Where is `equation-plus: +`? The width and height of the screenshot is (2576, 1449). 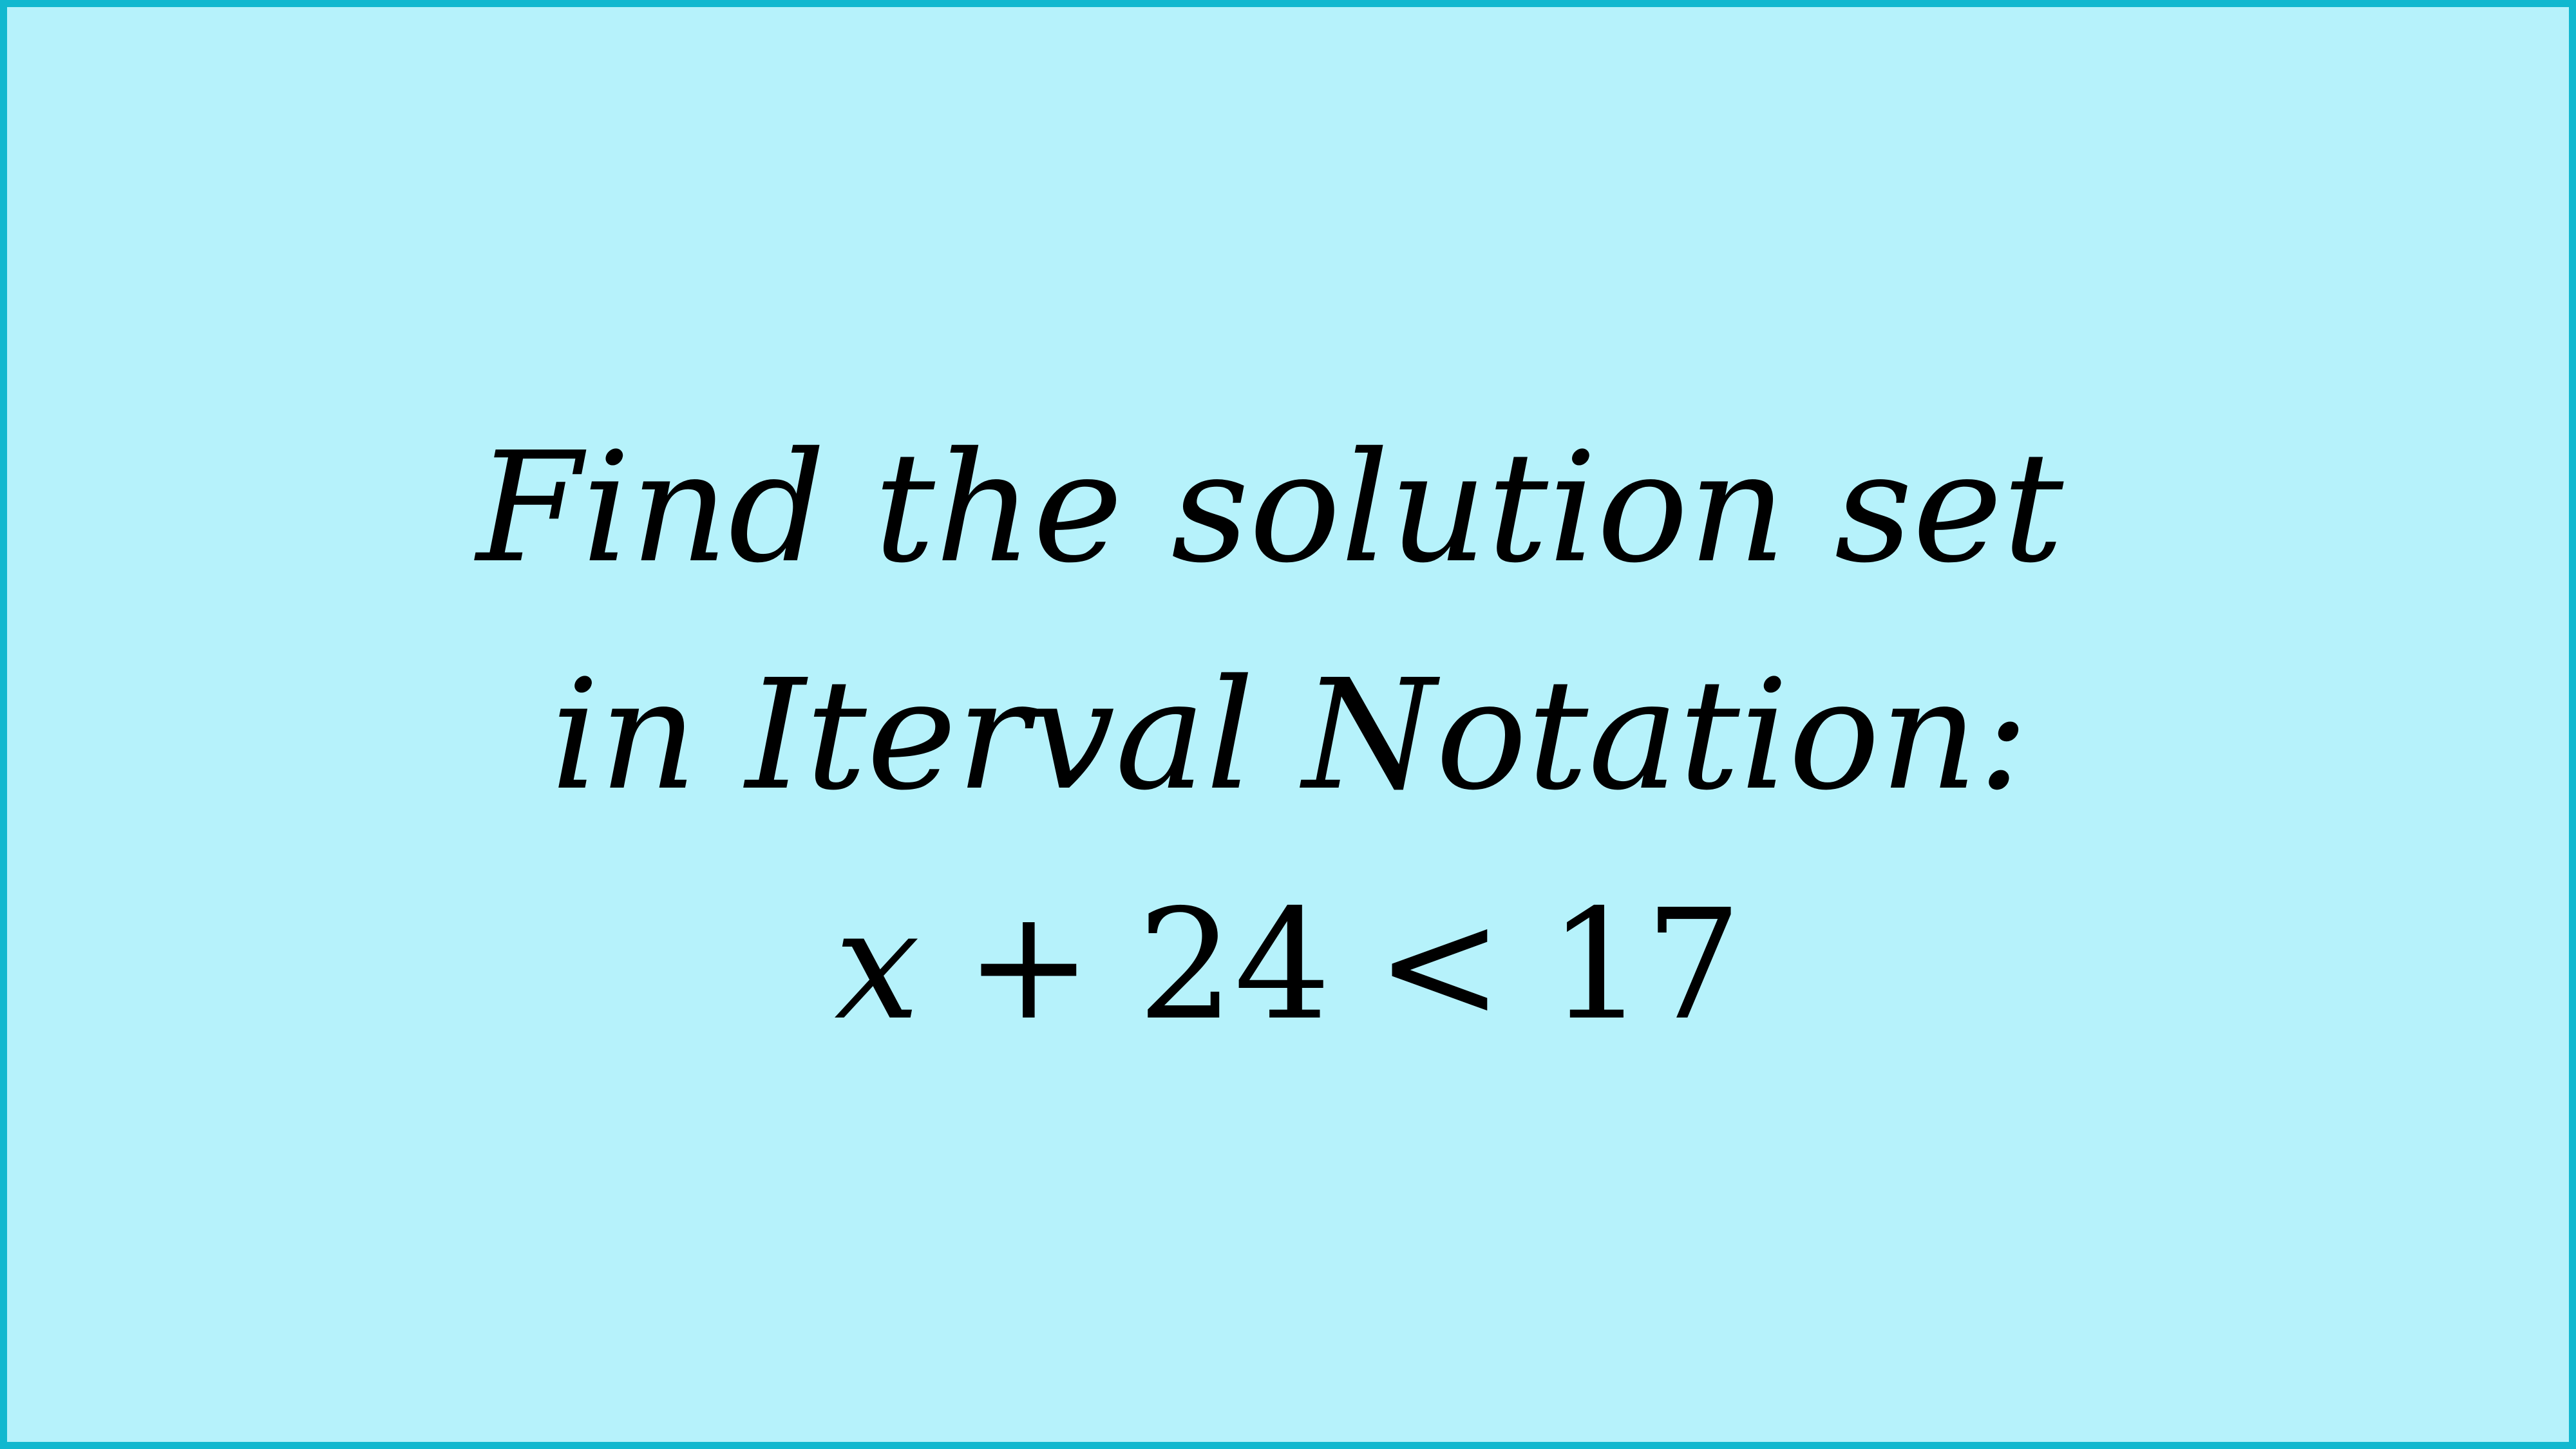
equation-plus: + is located at coordinates (1029, 965).